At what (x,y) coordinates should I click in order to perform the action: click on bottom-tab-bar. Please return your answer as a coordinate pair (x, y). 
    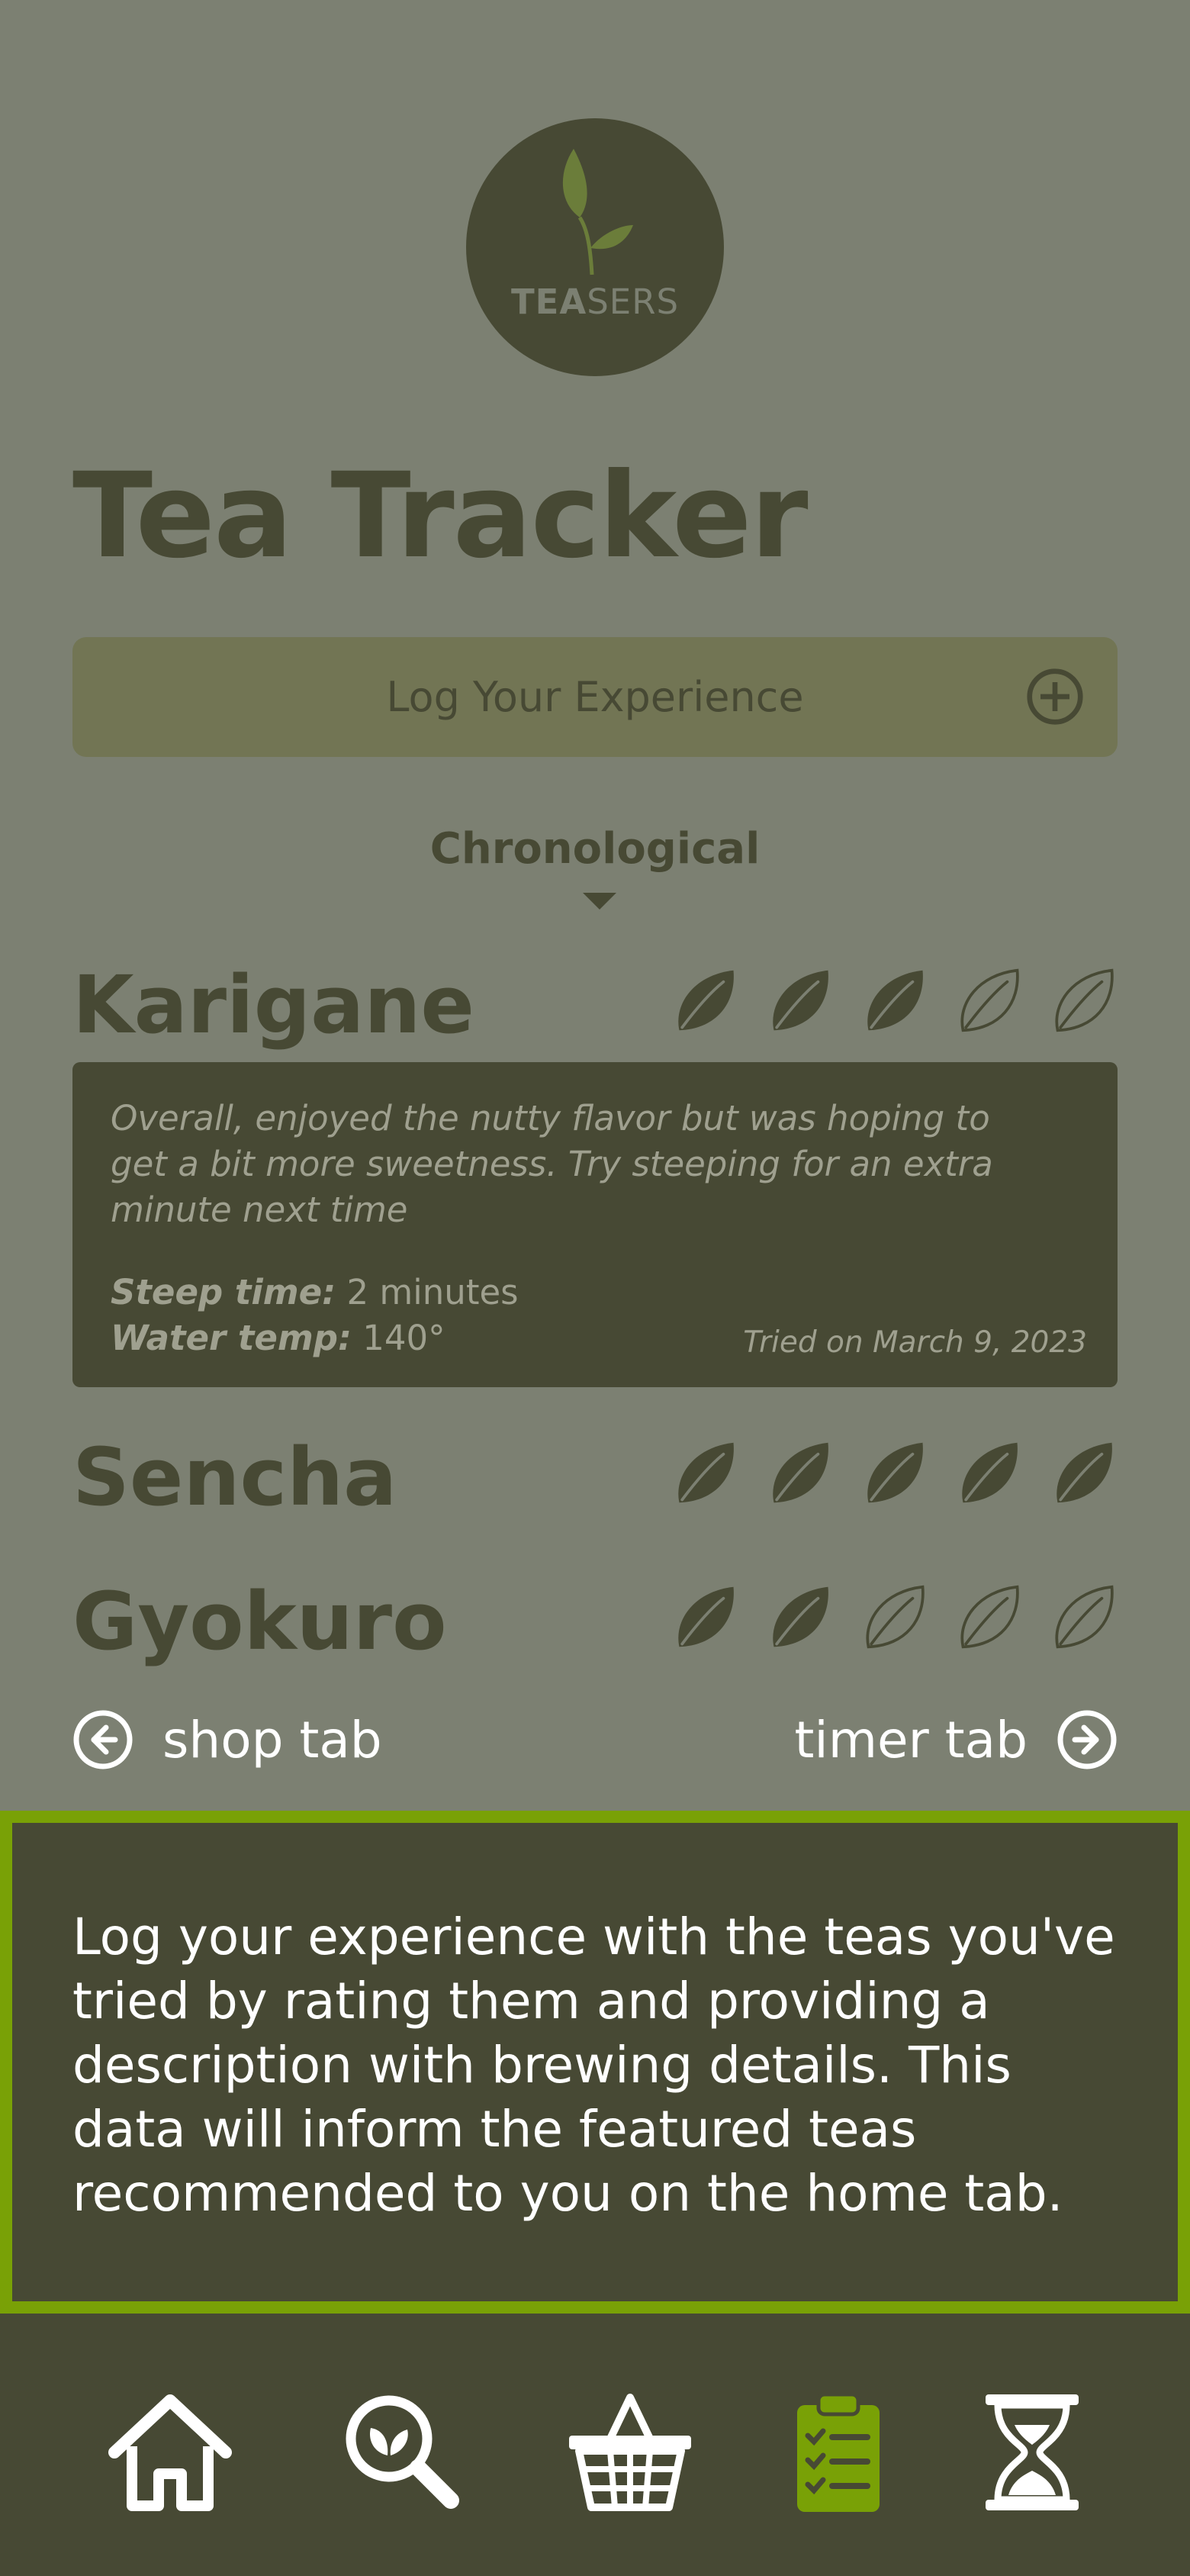
    Looking at the image, I should click on (595, 2445).